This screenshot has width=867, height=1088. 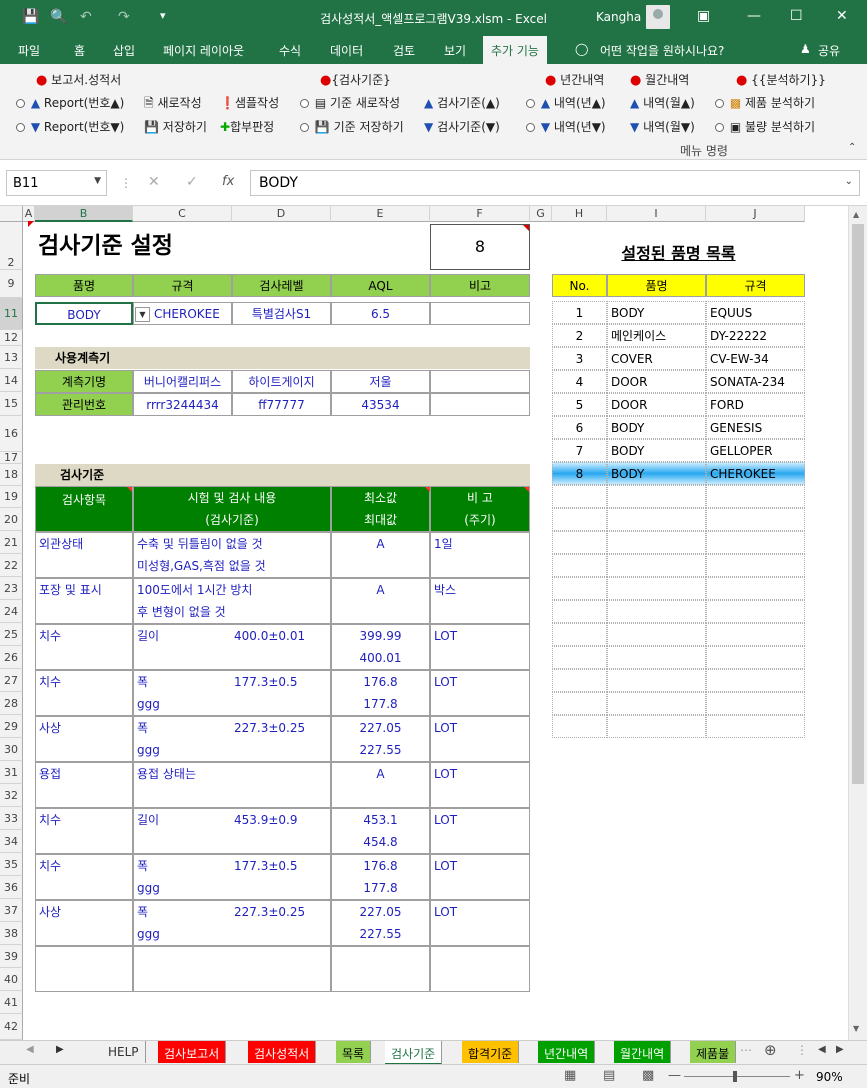 I want to click on row-header: 12, so click(x=11, y=338).